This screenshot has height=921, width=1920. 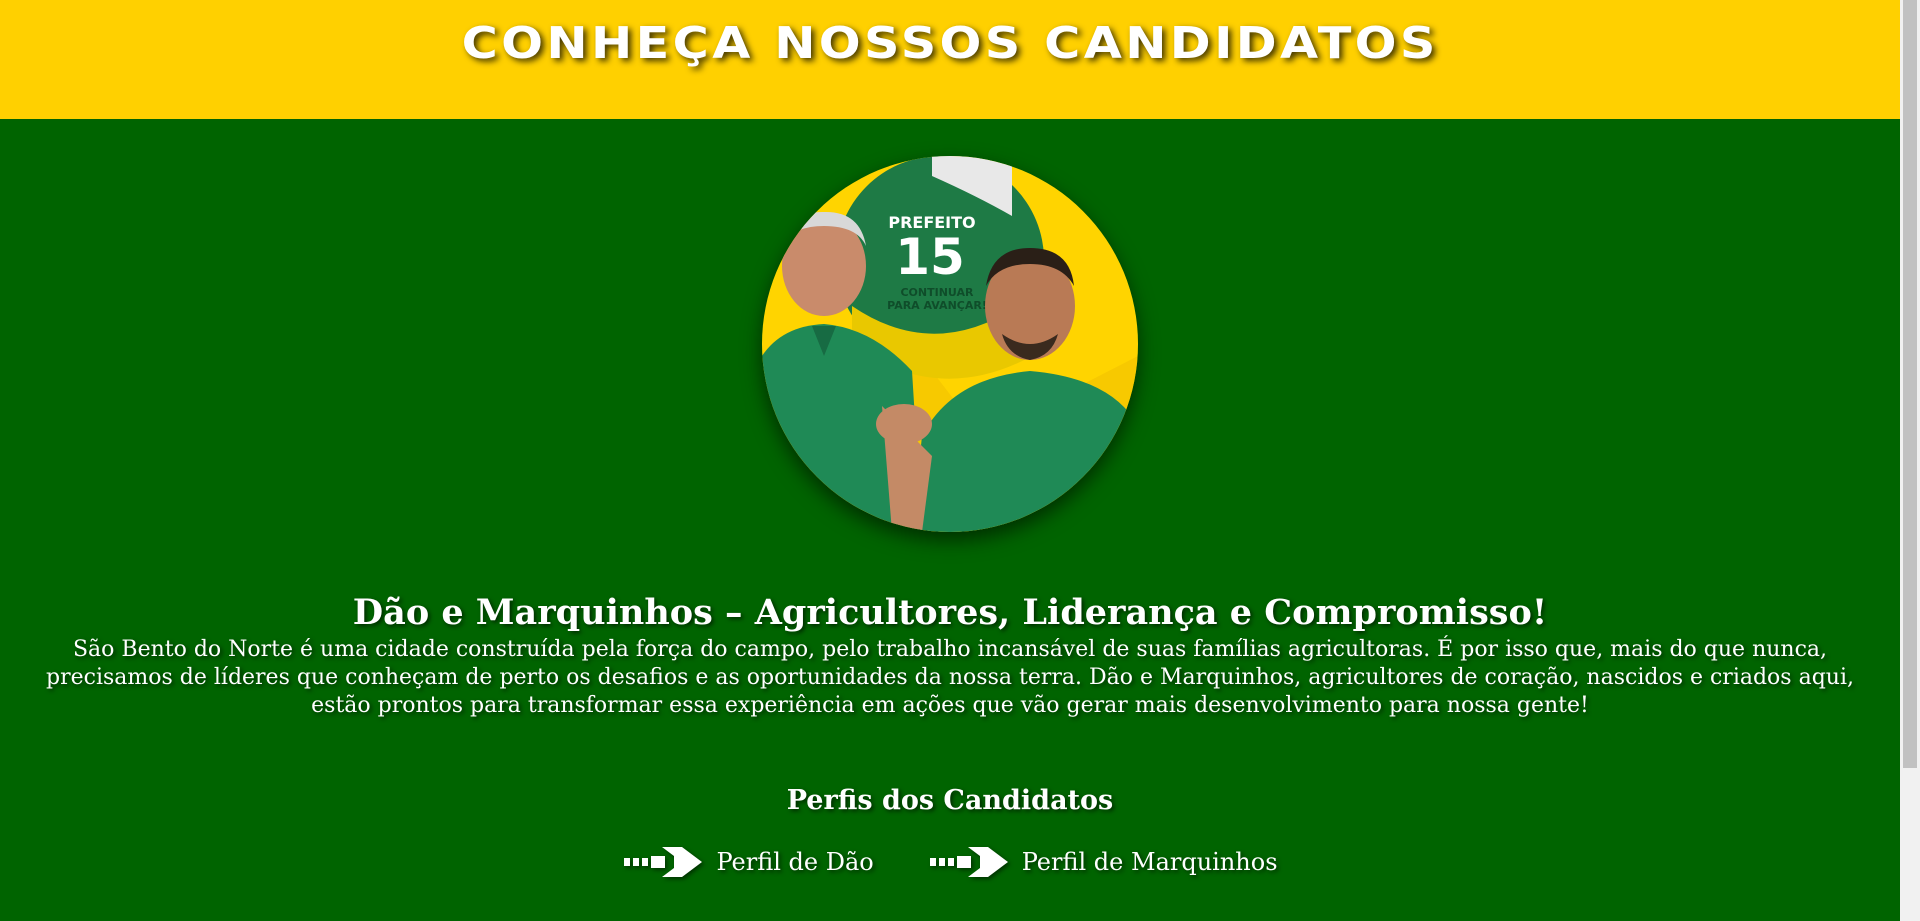 I want to click on page-title: CONHEÇA NOSSOS CANDIDATOS, so click(x=950, y=43).